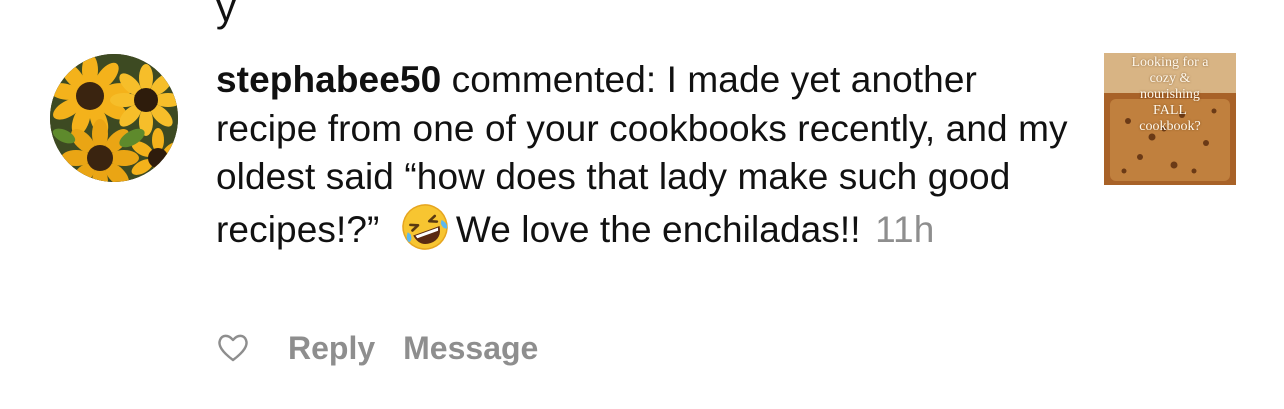  Describe the element at coordinates (470, 348) in the screenshot. I see `message-button: Message` at that location.